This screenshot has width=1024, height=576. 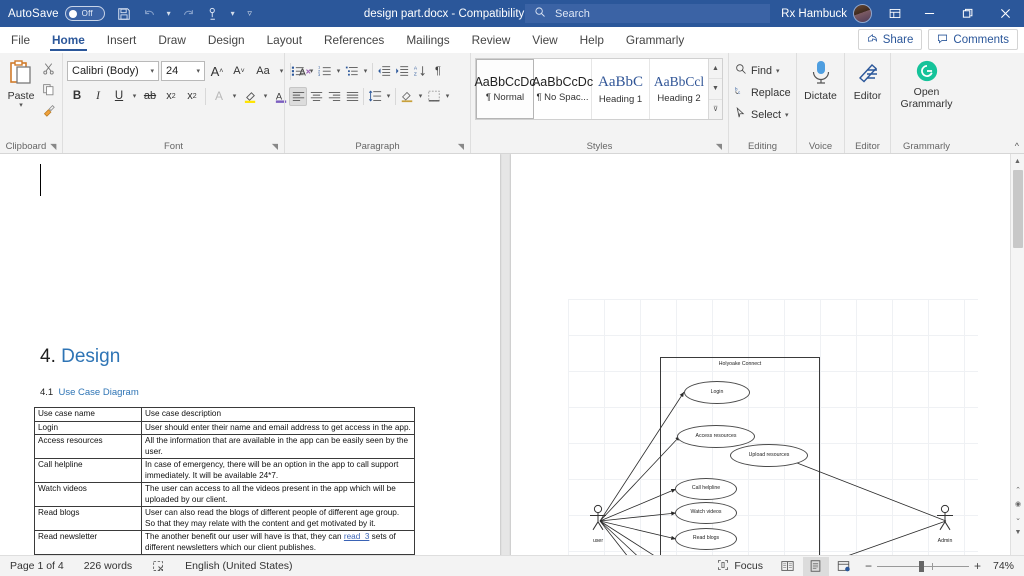 I want to click on text-effects-icon: A, so click(x=219, y=96).